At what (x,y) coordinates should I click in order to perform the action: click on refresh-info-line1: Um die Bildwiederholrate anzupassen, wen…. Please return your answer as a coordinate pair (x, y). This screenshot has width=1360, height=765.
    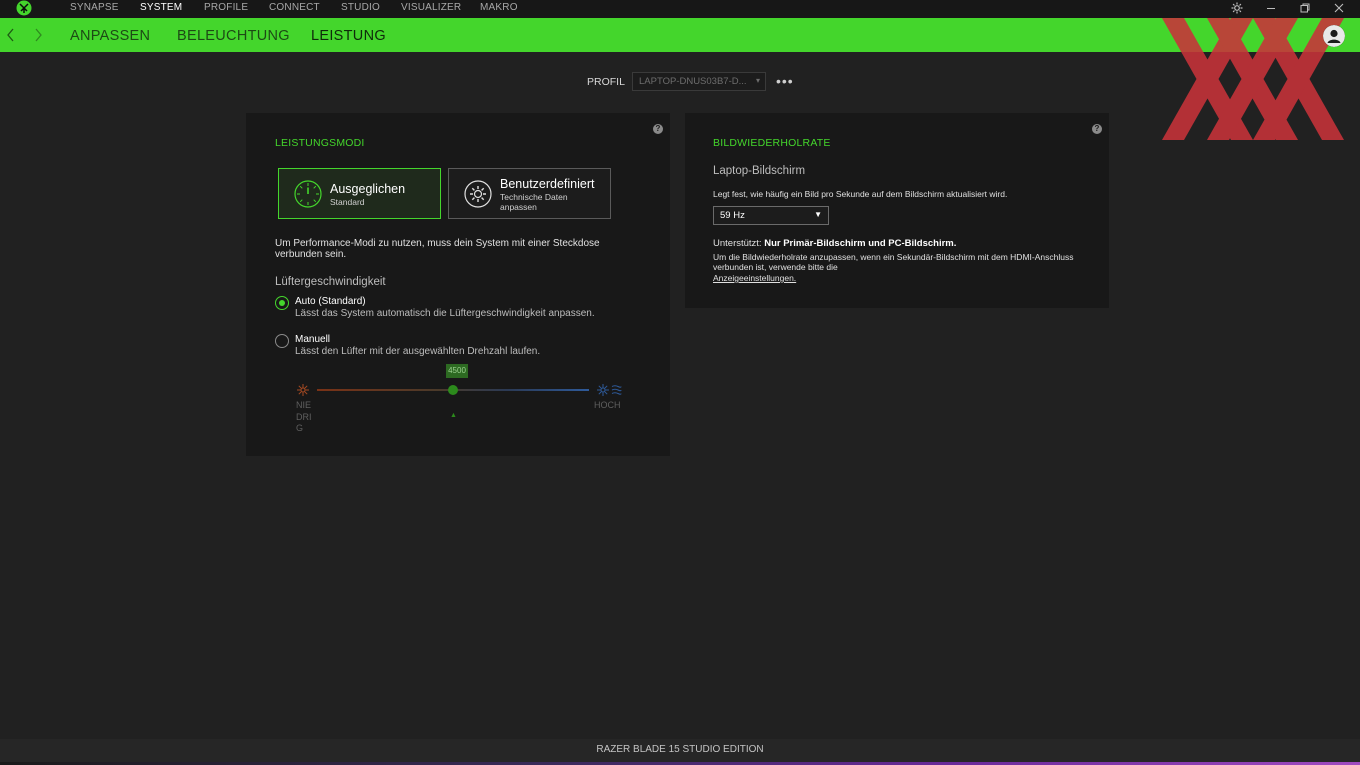
    Looking at the image, I should click on (893, 257).